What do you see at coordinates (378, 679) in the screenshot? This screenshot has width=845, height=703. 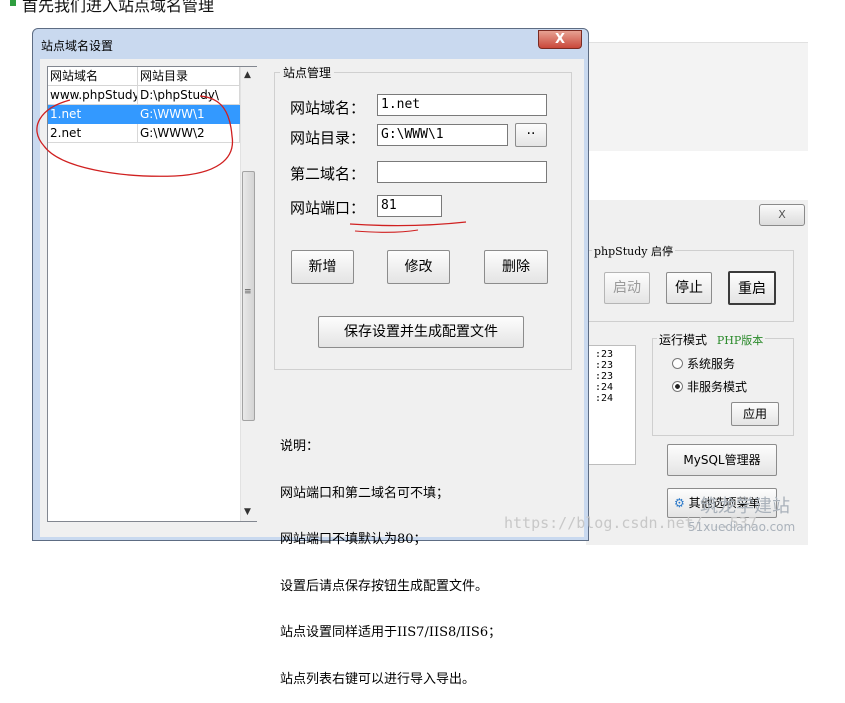 I see `note-line: 站点列表右键可以进行导入导出。` at bounding box center [378, 679].